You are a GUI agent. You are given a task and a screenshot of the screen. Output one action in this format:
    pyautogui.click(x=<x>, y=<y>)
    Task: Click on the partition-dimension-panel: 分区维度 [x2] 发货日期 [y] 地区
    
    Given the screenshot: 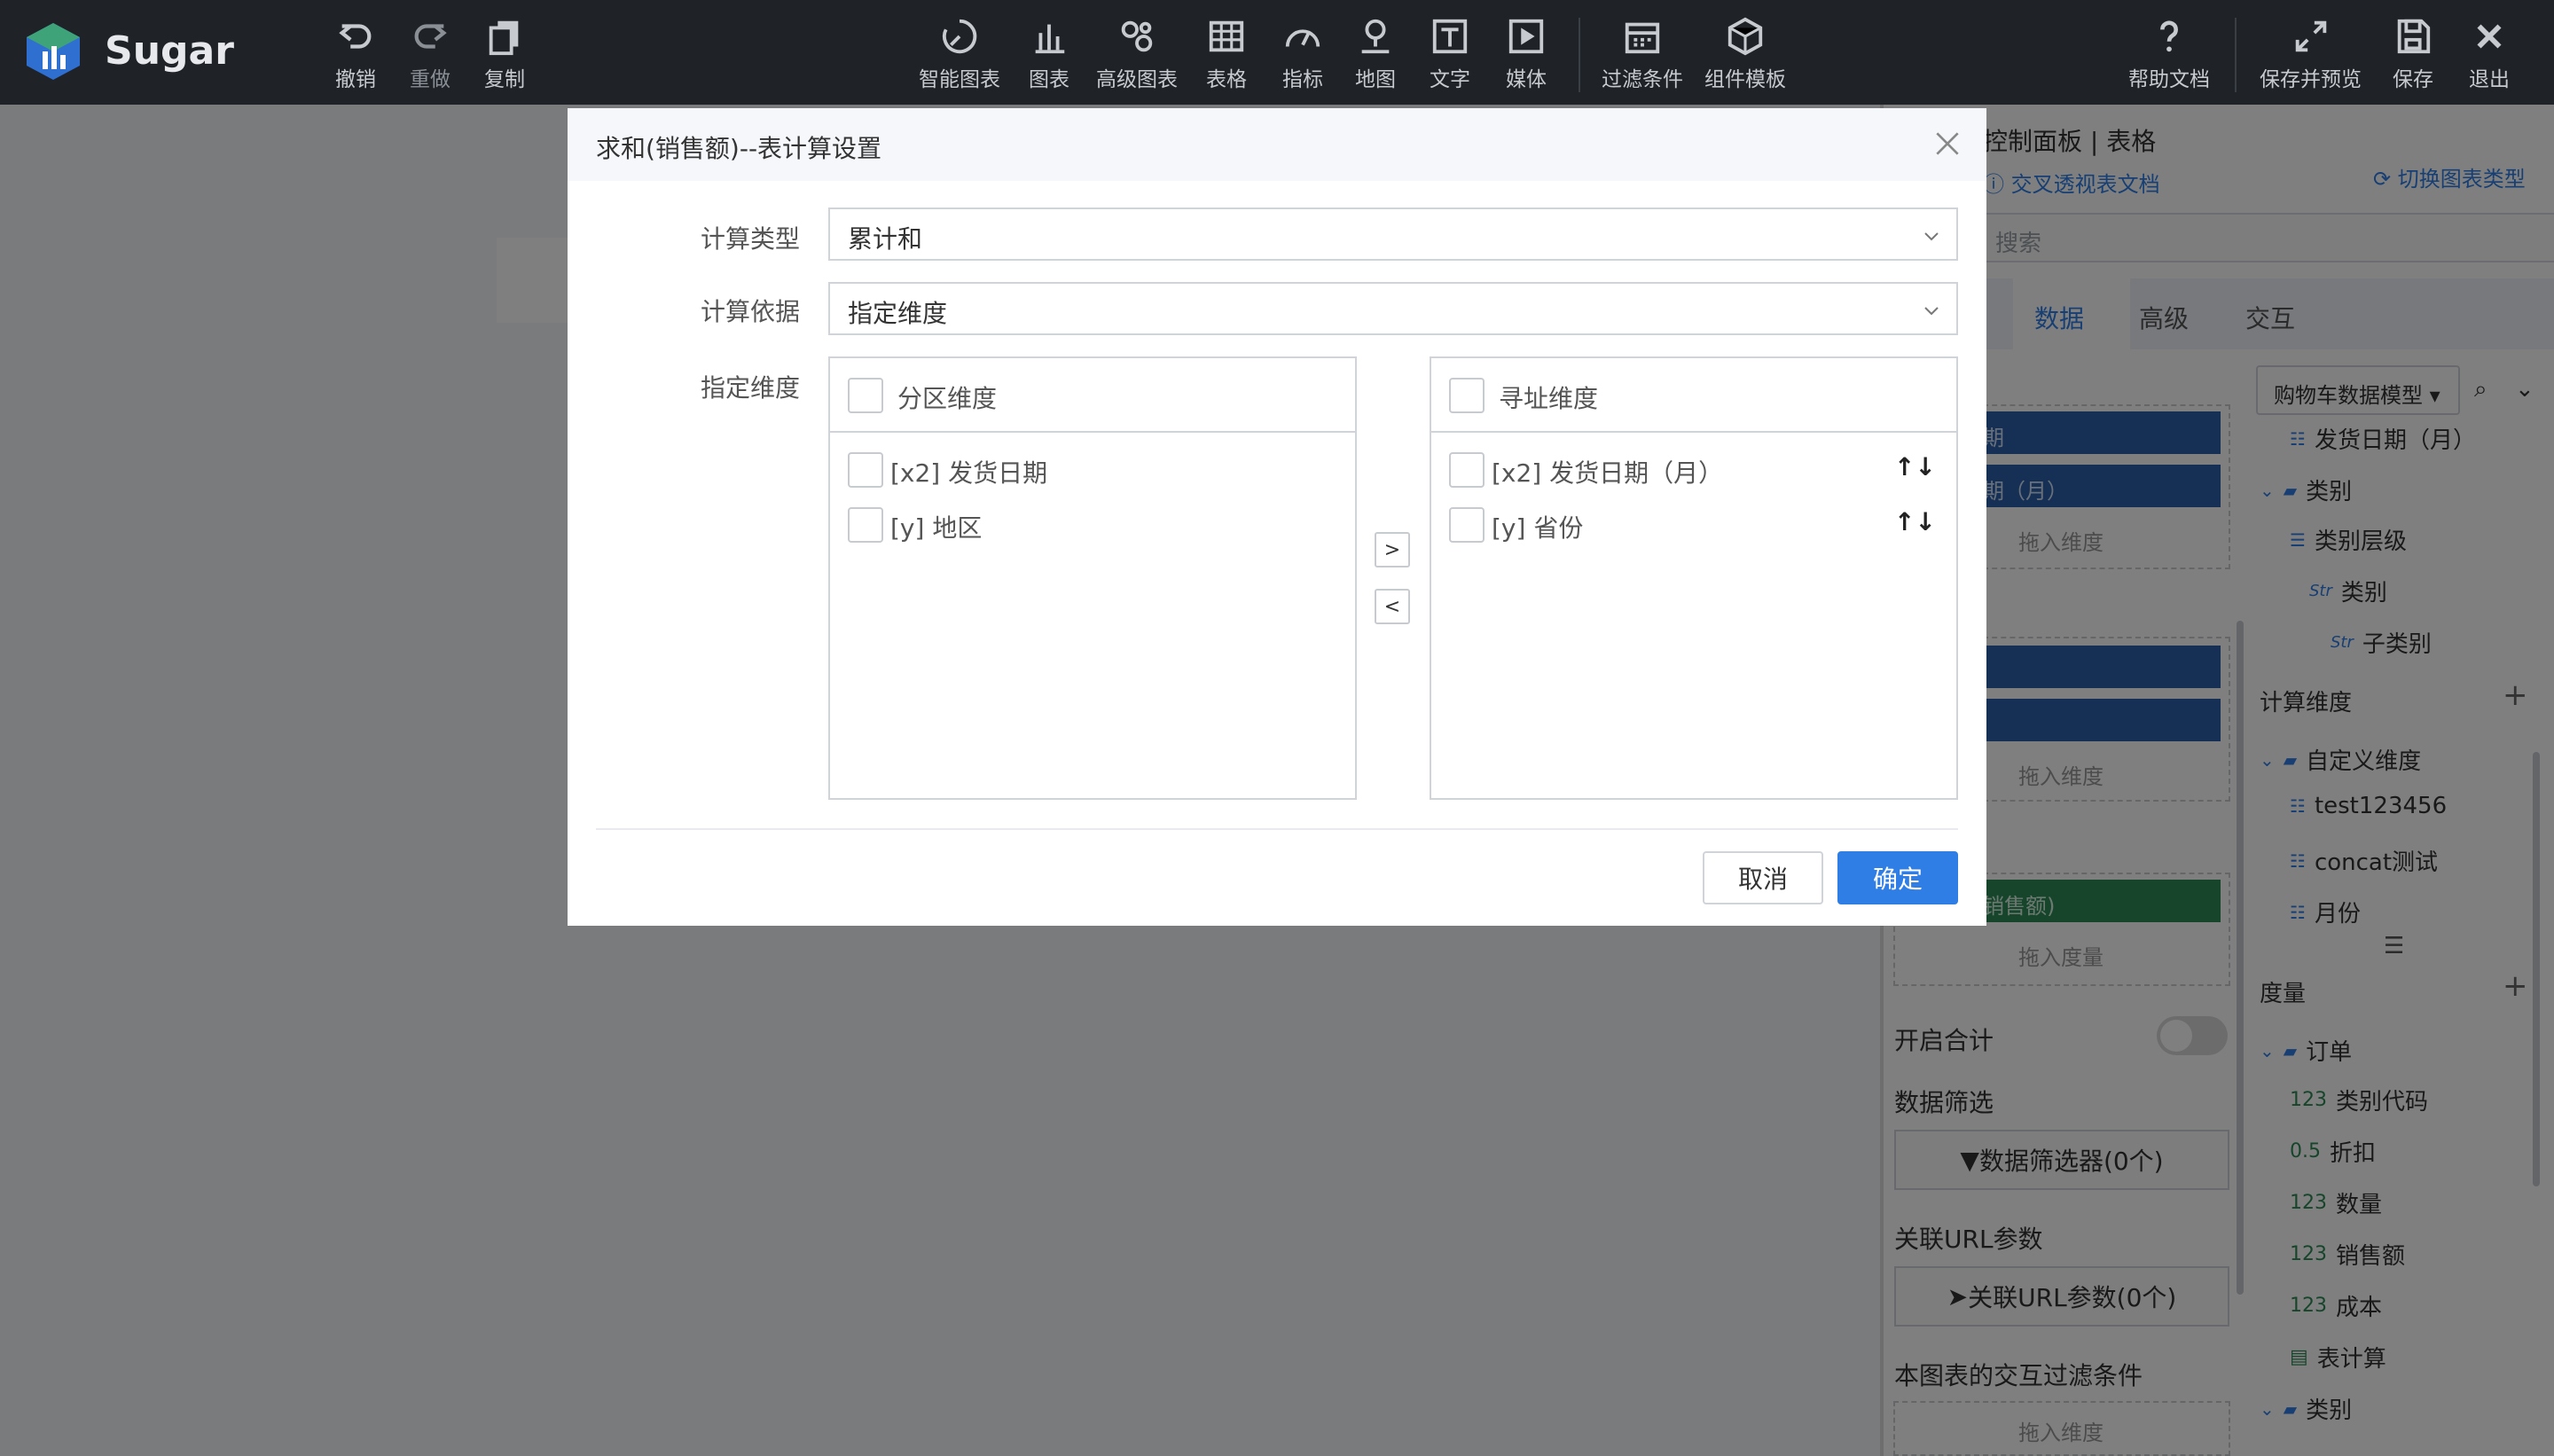 What is the action you would take?
    pyautogui.click(x=1092, y=578)
    